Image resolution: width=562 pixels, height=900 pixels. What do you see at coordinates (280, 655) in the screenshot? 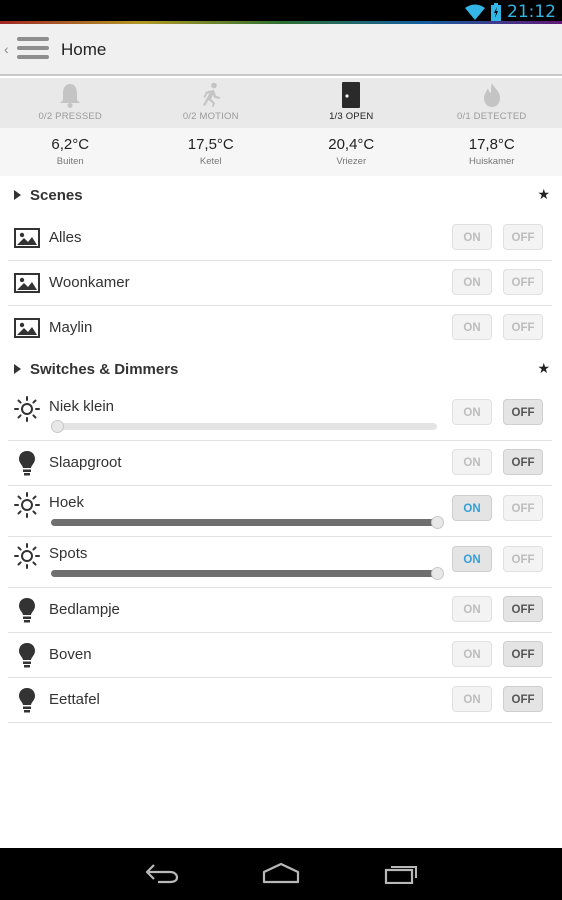
I see `device-row-boven: Boven ON OFF` at bounding box center [280, 655].